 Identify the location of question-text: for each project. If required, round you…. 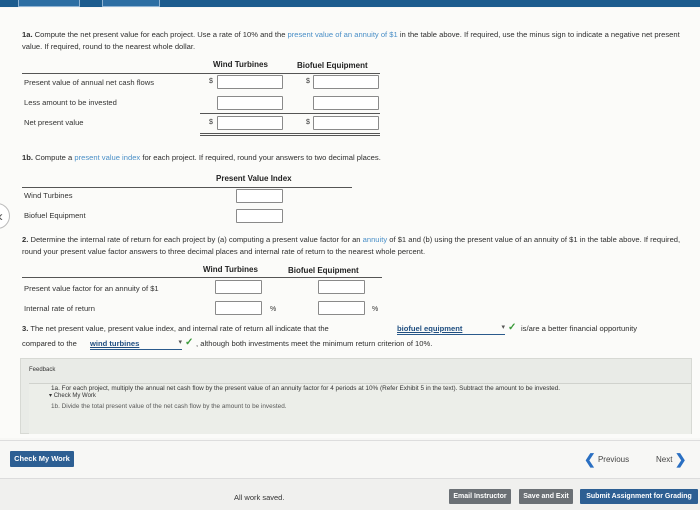
(260, 157).